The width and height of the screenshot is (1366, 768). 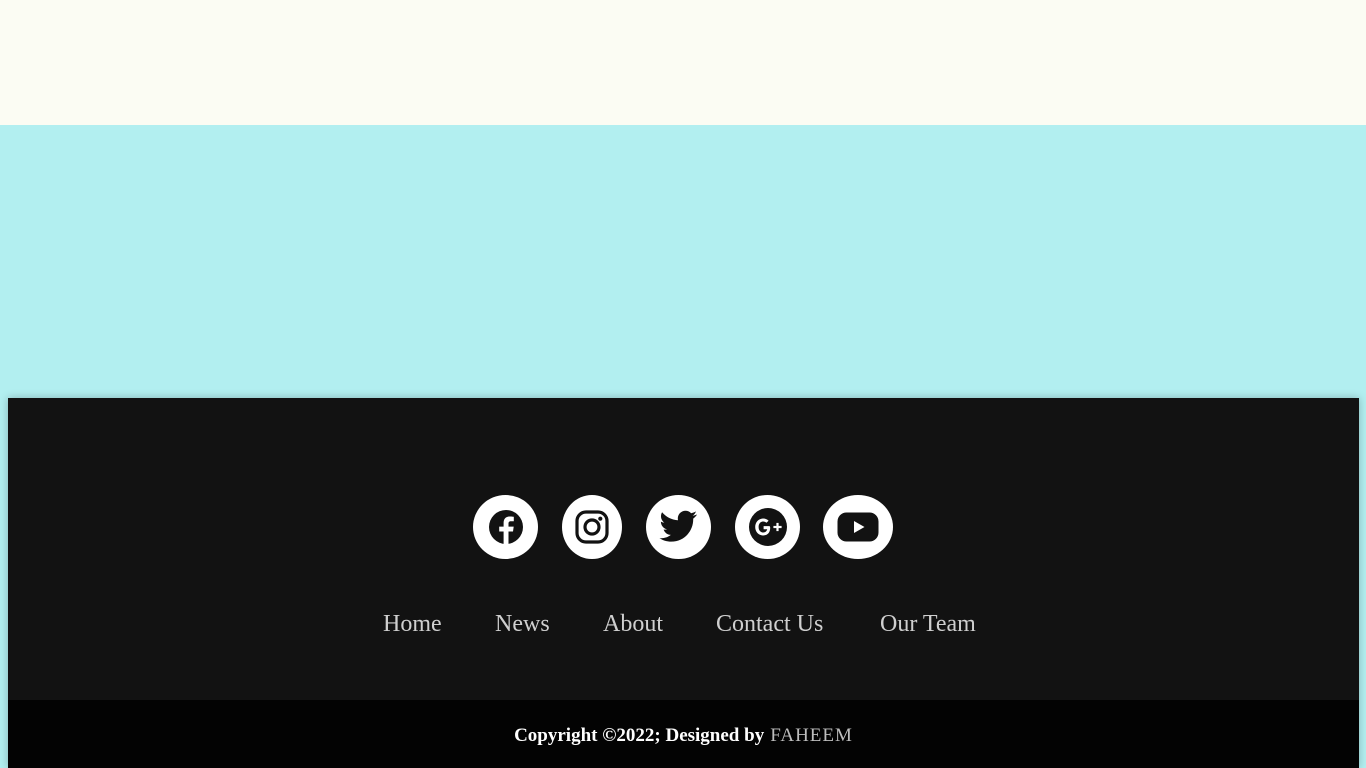 I want to click on twitter-link, so click(x=678, y=527).